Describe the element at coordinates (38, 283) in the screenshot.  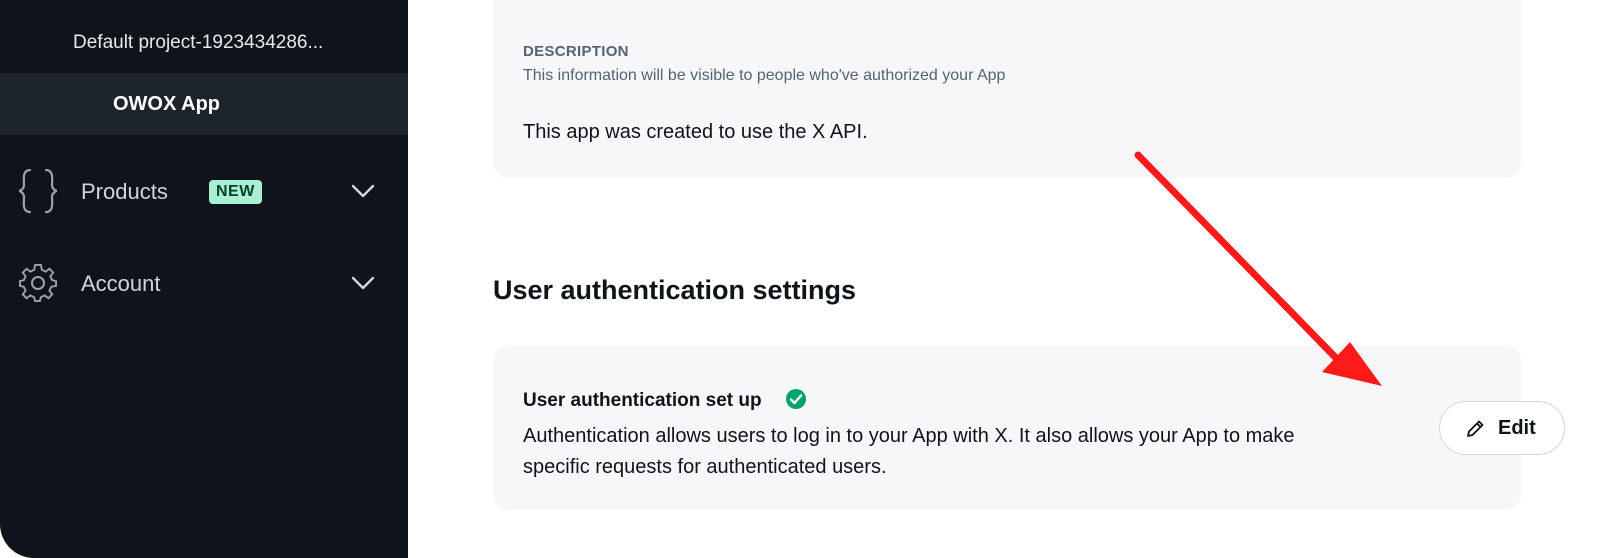
I see `gear-icon` at that location.